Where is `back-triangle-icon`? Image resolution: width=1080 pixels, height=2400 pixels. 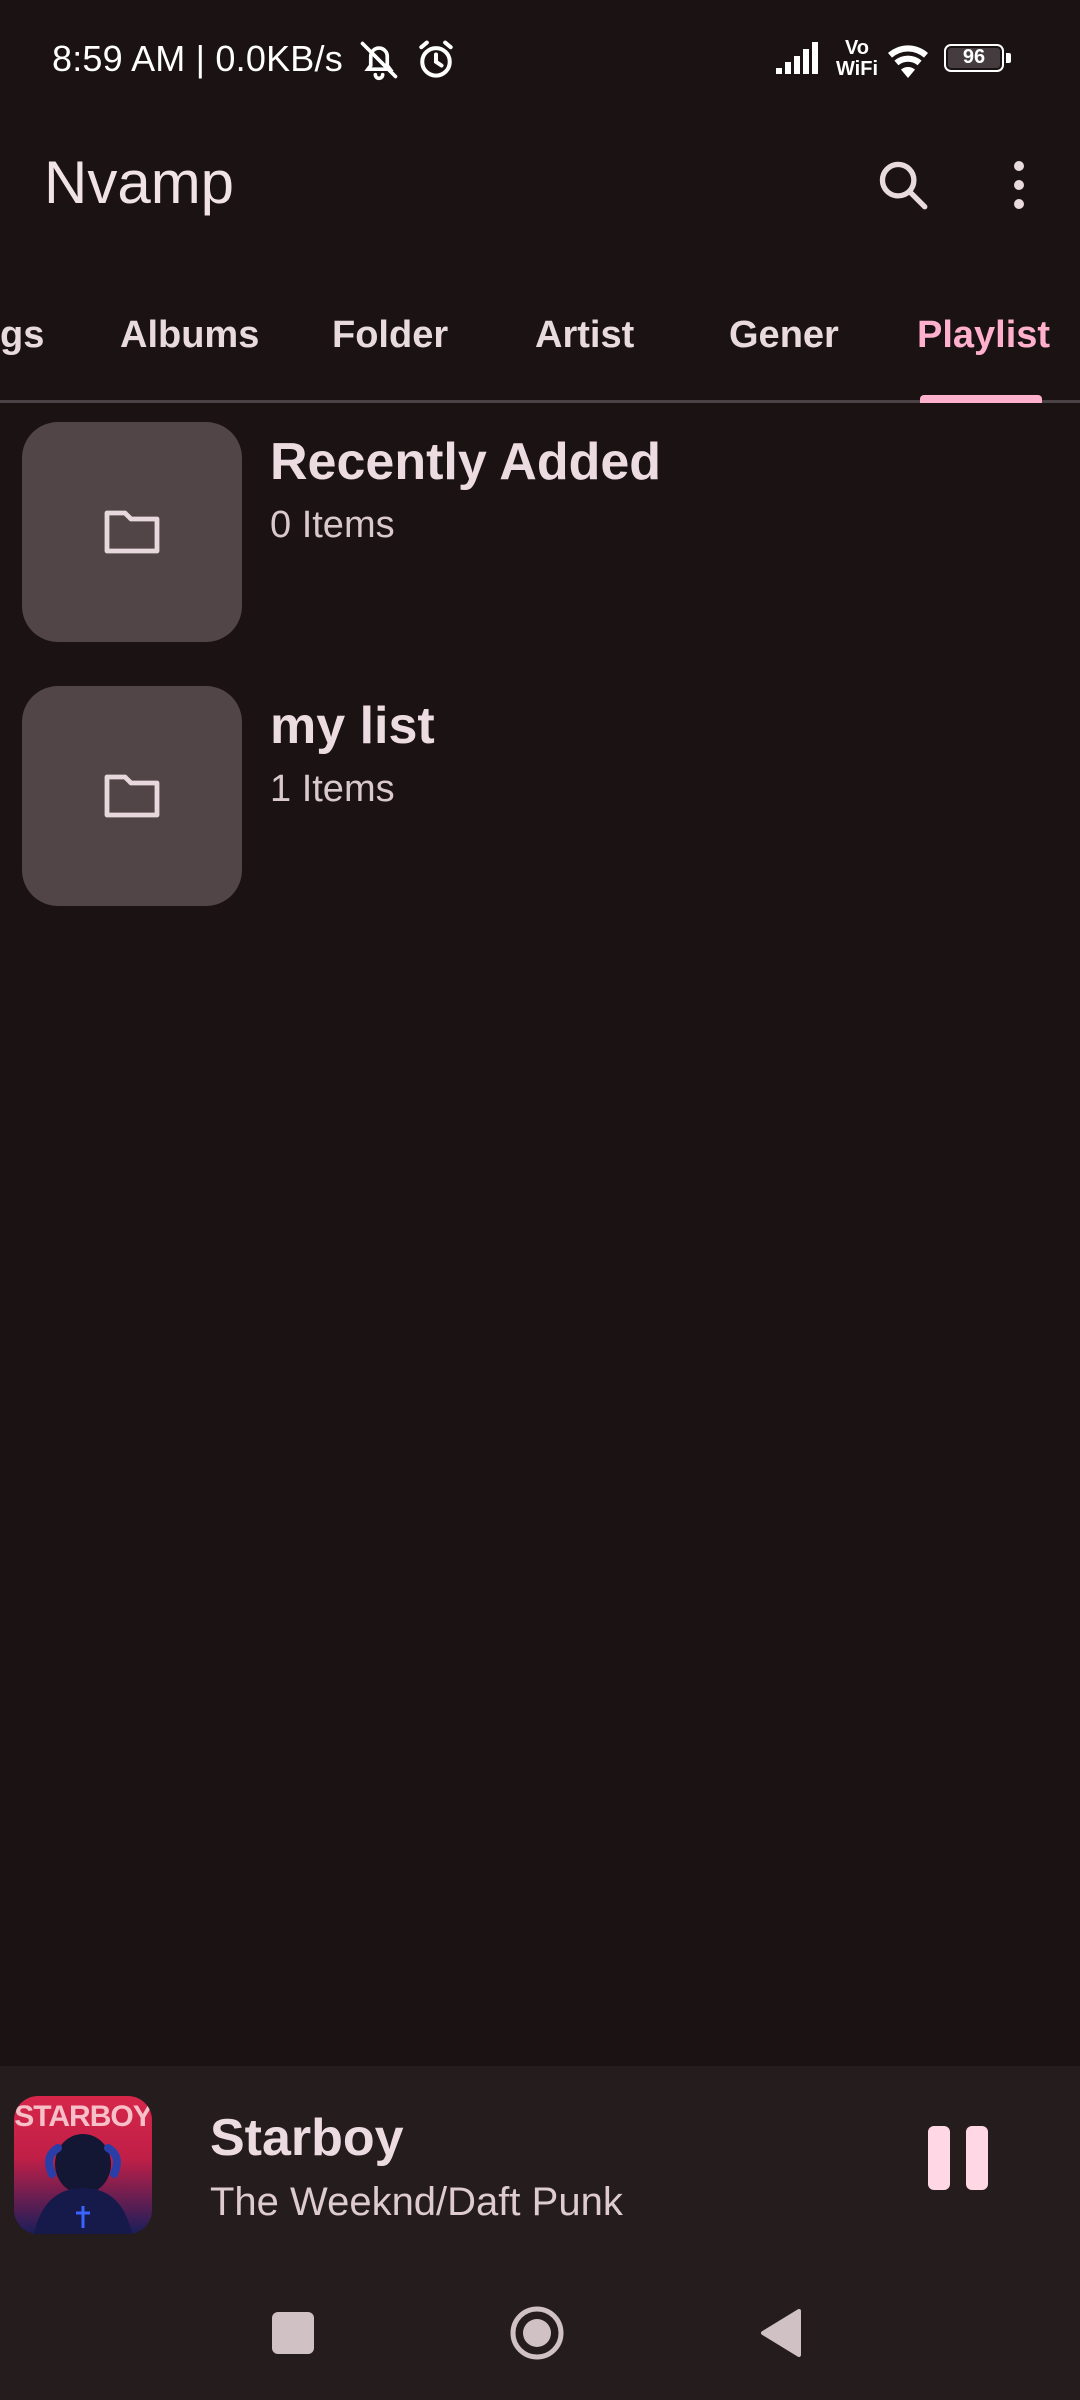
back-triangle-icon is located at coordinates (781, 2333).